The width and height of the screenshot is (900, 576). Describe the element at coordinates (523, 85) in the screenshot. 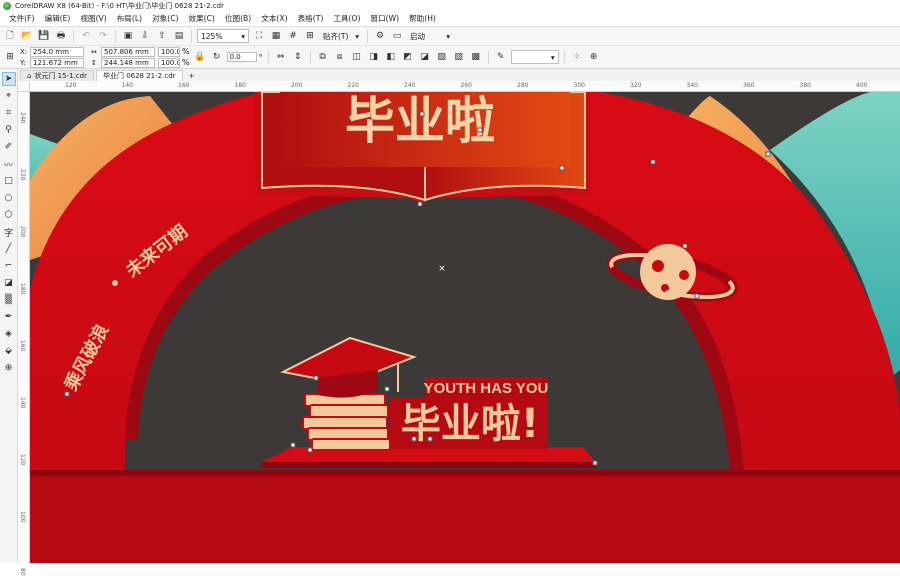

I see `ruler-tick-label: 280` at that location.